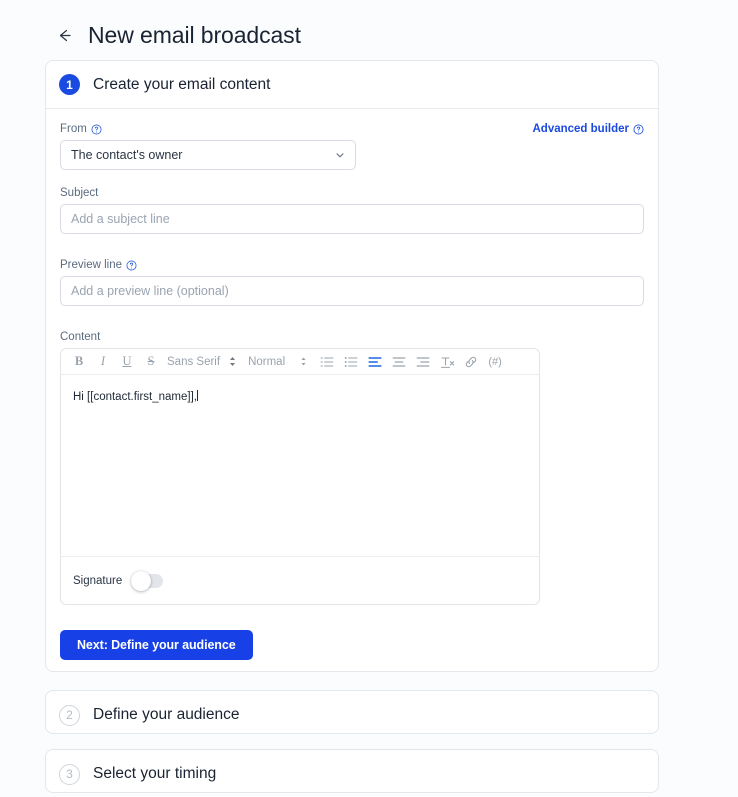  Describe the element at coordinates (197, 395) in the screenshot. I see `text-caret` at that location.